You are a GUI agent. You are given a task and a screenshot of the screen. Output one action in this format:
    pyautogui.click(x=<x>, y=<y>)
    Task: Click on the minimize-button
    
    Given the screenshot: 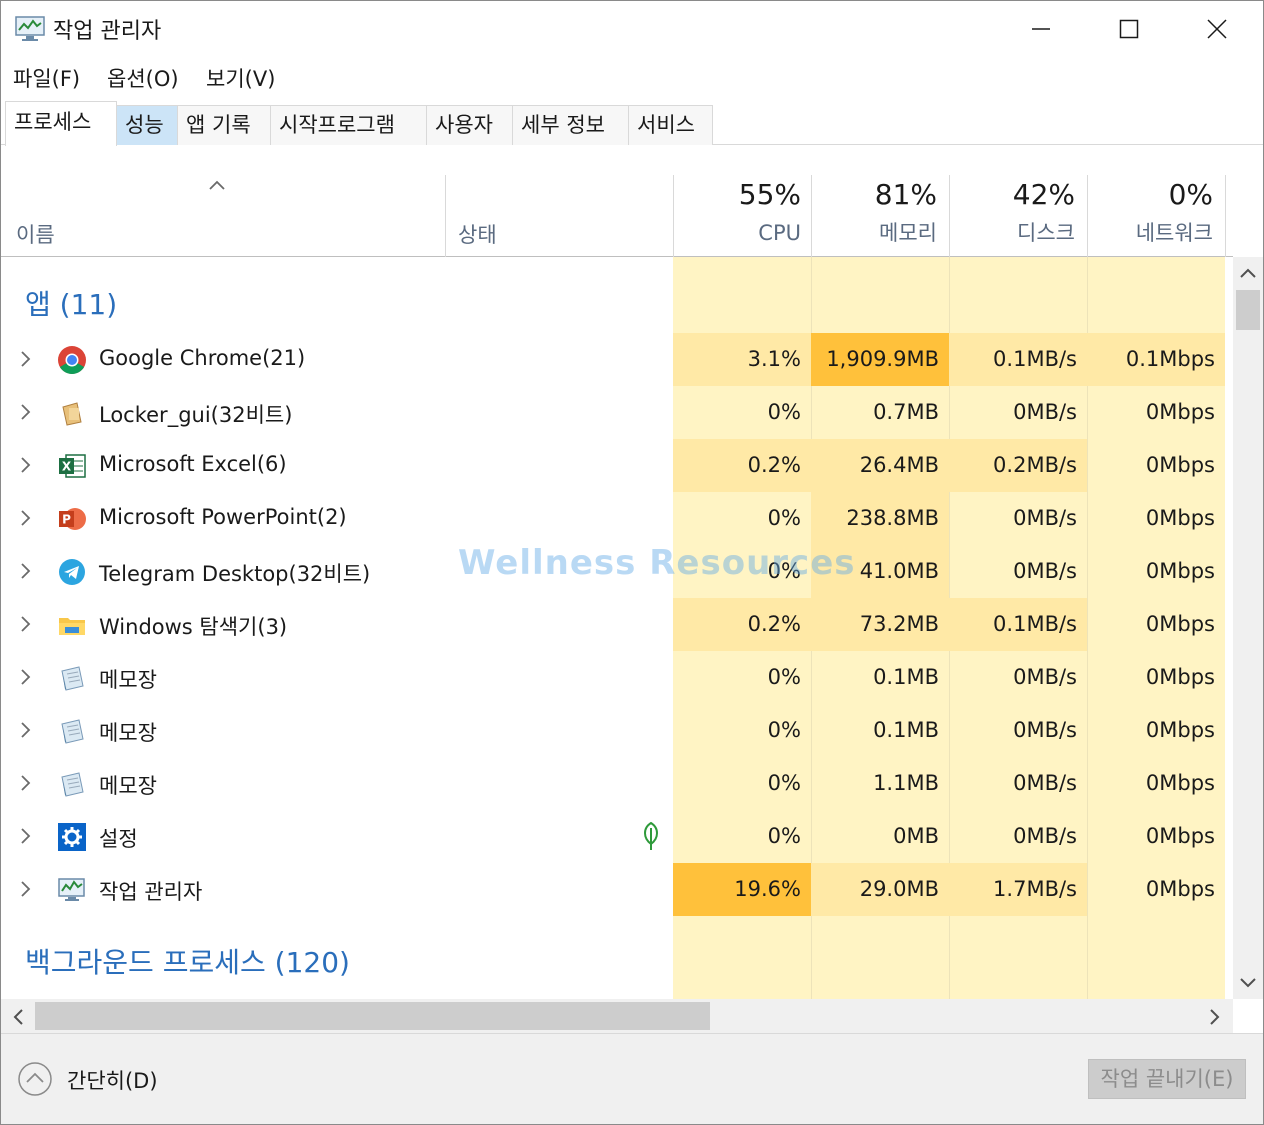 What is the action you would take?
    pyautogui.click(x=1041, y=29)
    